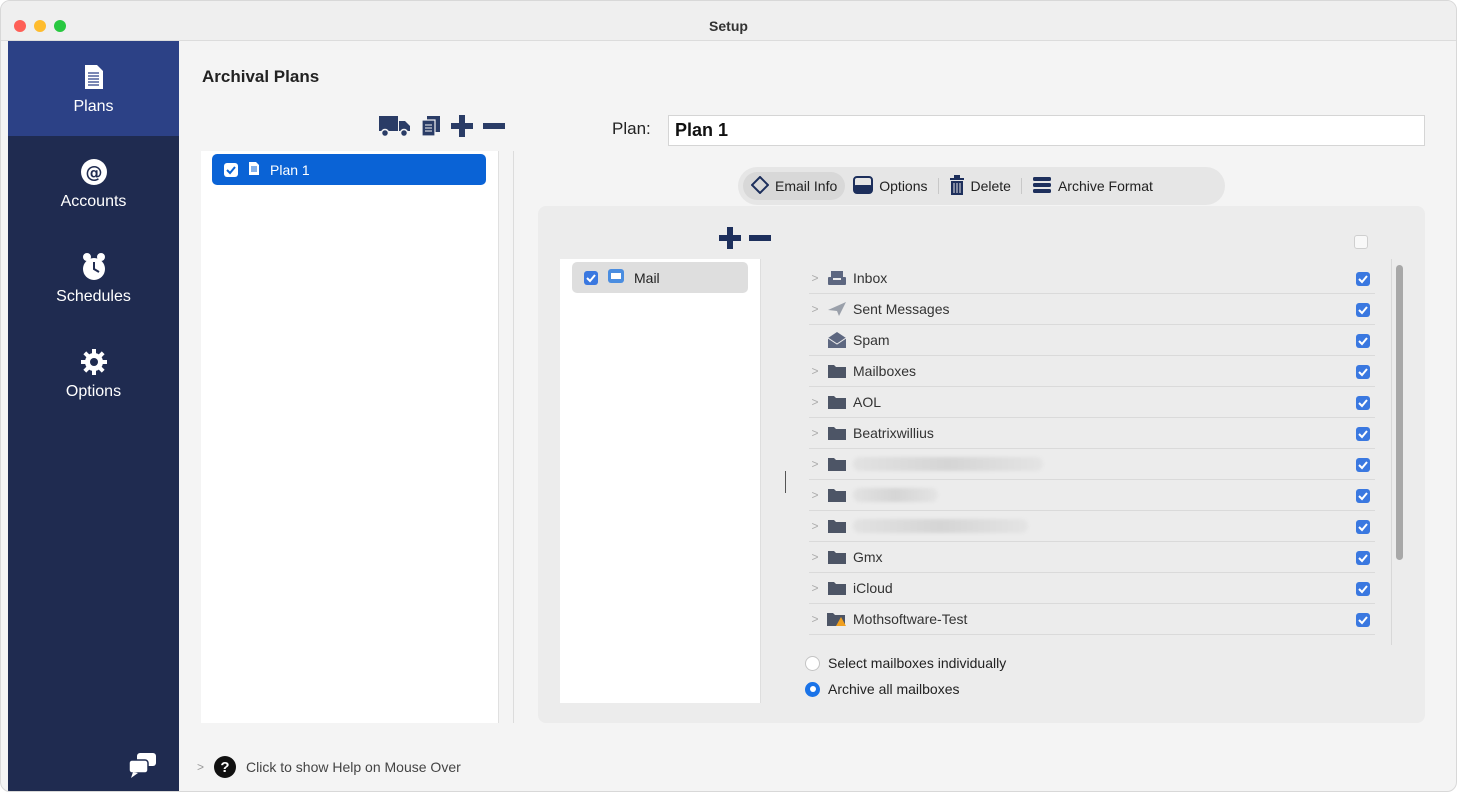 Image resolution: width=1457 pixels, height=792 pixels. What do you see at coordinates (1092, 402) in the screenshot?
I see `mailbox-row: > AOL` at bounding box center [1092, 402].